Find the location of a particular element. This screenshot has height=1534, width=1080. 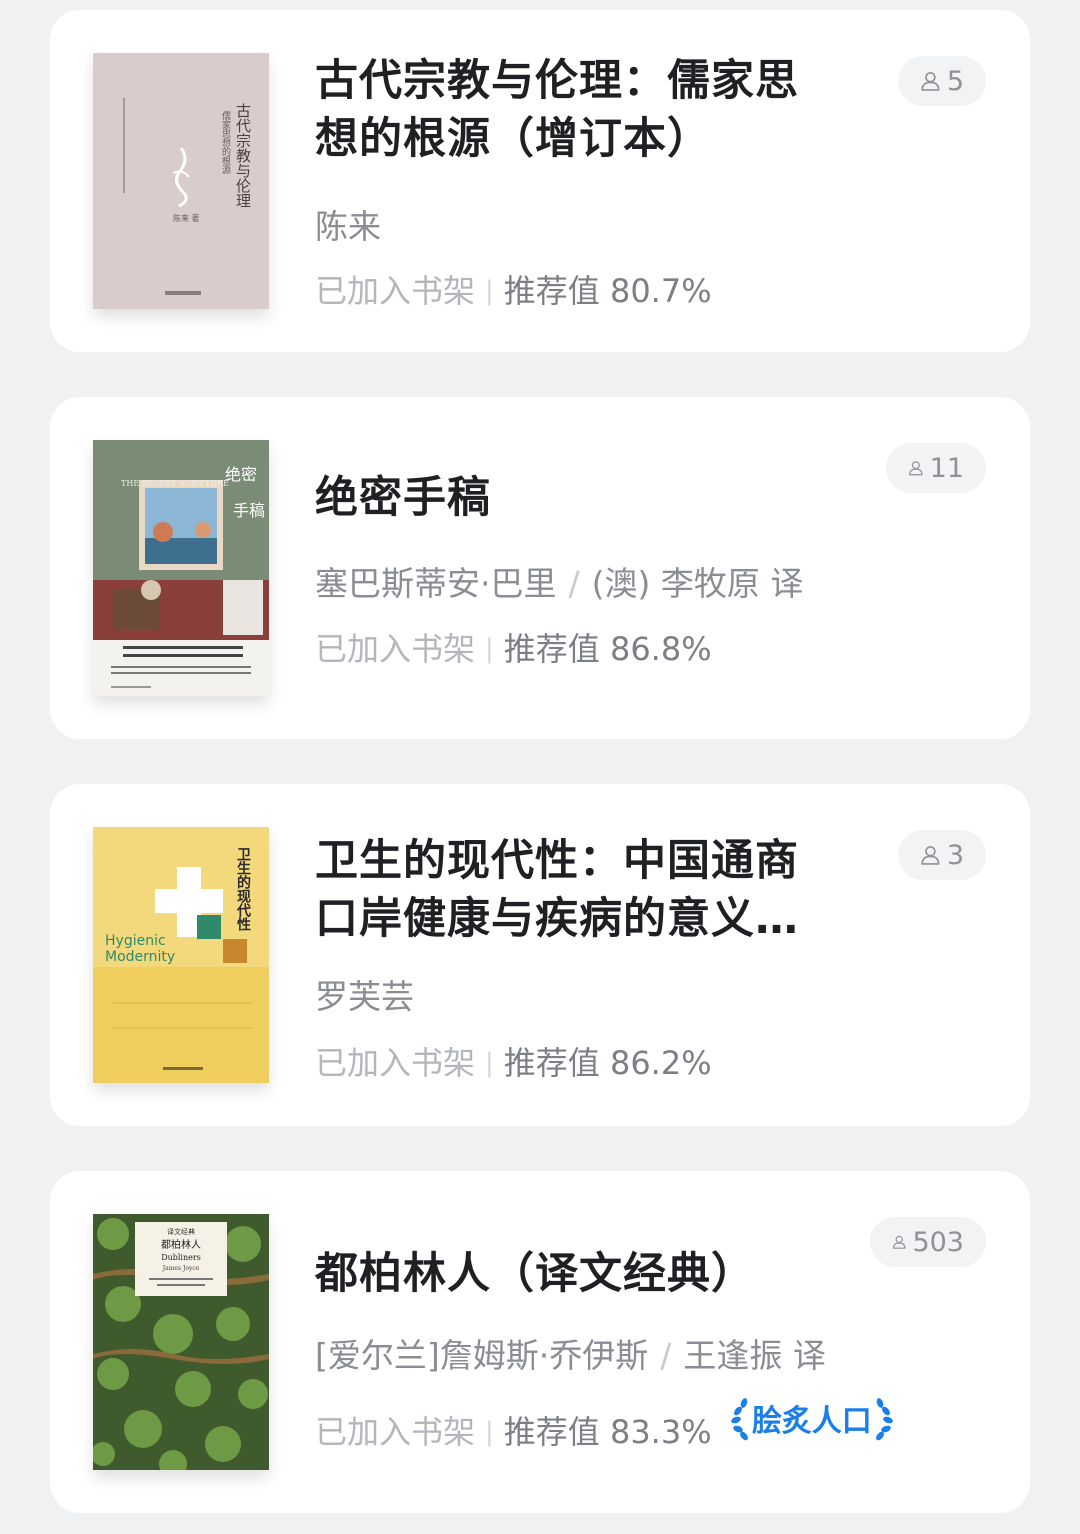

readers-badge-1: 5 is located at coordinates (942, 81).